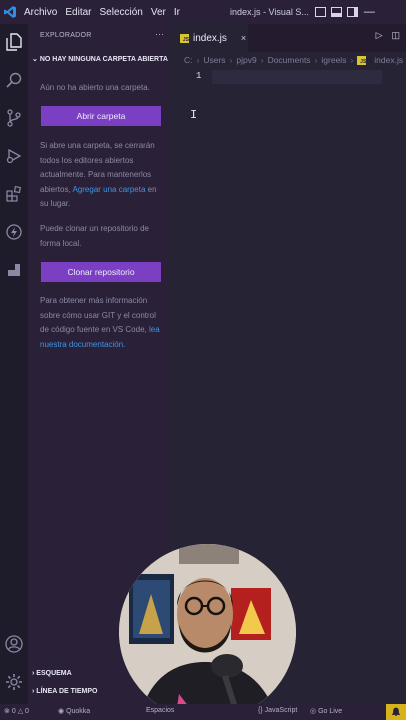 This screenshot has height=720, width=406. I want to click on breadcrumb-item: Users, so click(214, 60).